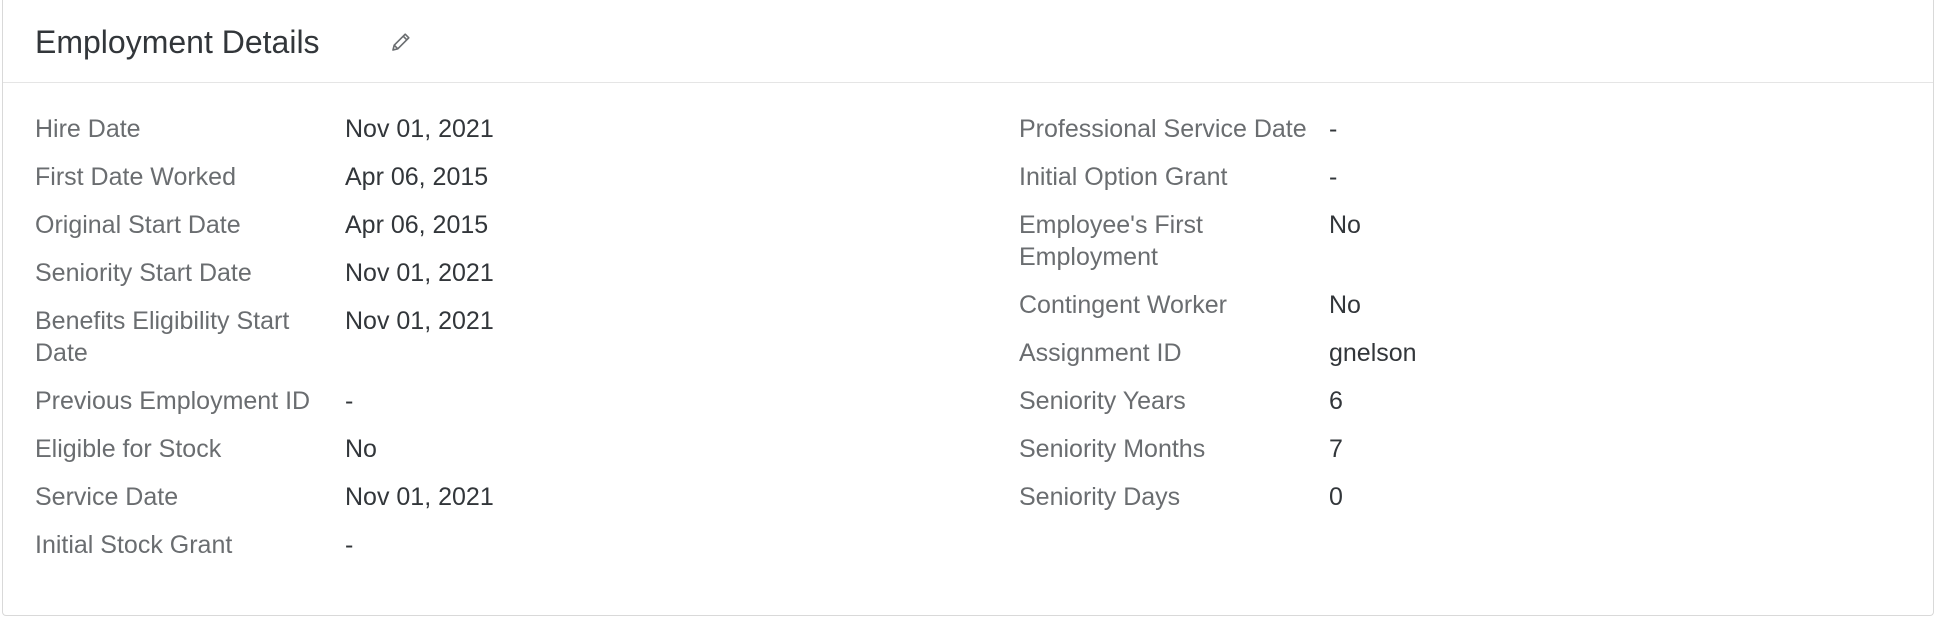 Image resolution: width=1936 pixels, height=622 pixels. What do you see at coordinates (135, 177) in the screenshot?
I see `field-label: First Date Worked` at bounding box center [135, 177].